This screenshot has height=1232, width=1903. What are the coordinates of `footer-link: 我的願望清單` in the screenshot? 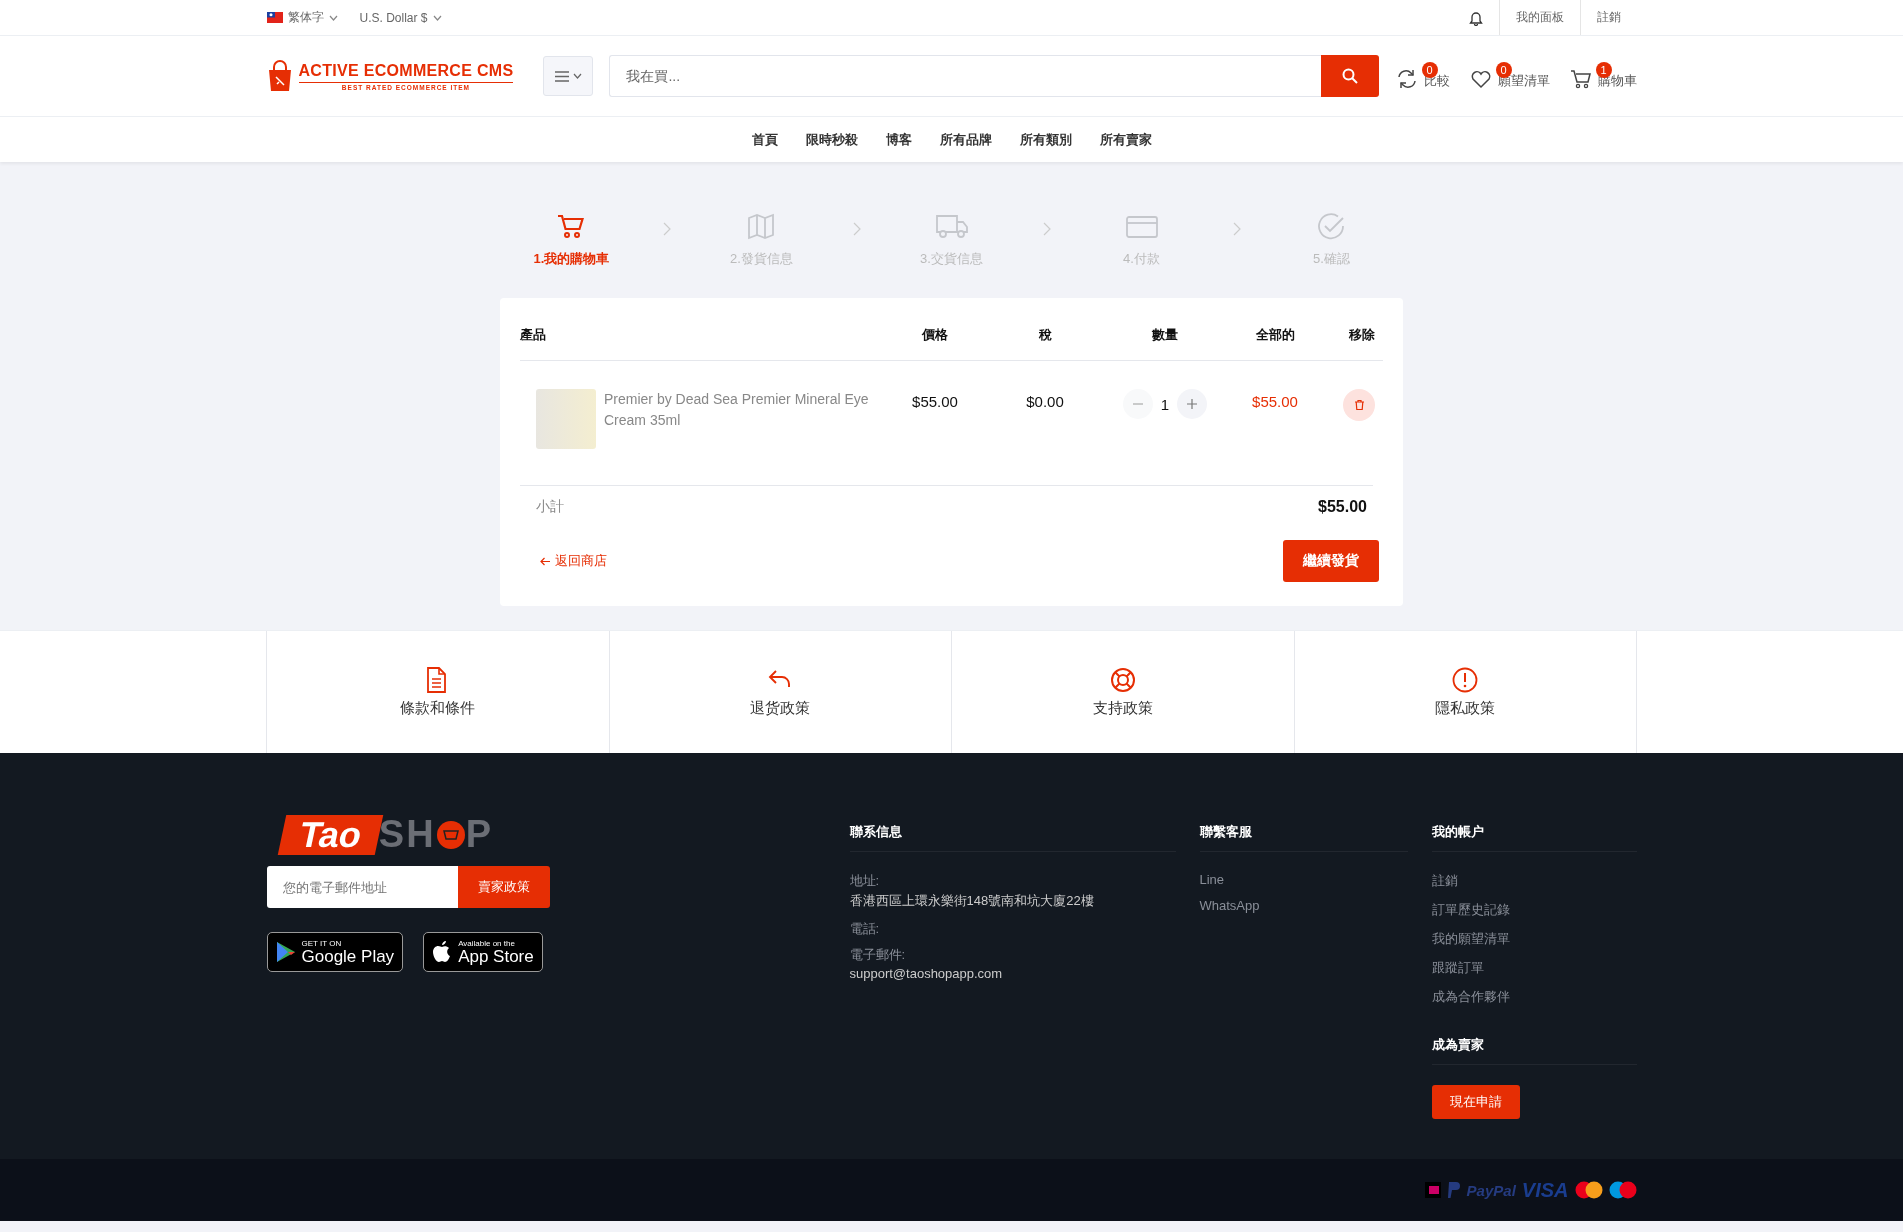 It's located at (1534, 939).